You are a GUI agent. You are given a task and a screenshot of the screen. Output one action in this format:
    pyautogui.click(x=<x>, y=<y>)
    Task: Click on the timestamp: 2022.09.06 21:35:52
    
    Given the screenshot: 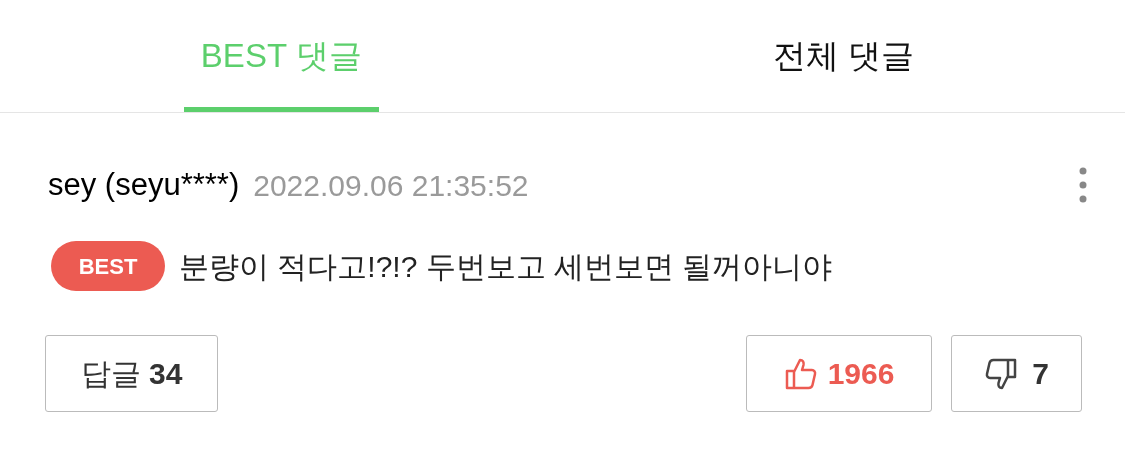 What is the action you would take?
    pyautogui.click(x=391, y=185)
    